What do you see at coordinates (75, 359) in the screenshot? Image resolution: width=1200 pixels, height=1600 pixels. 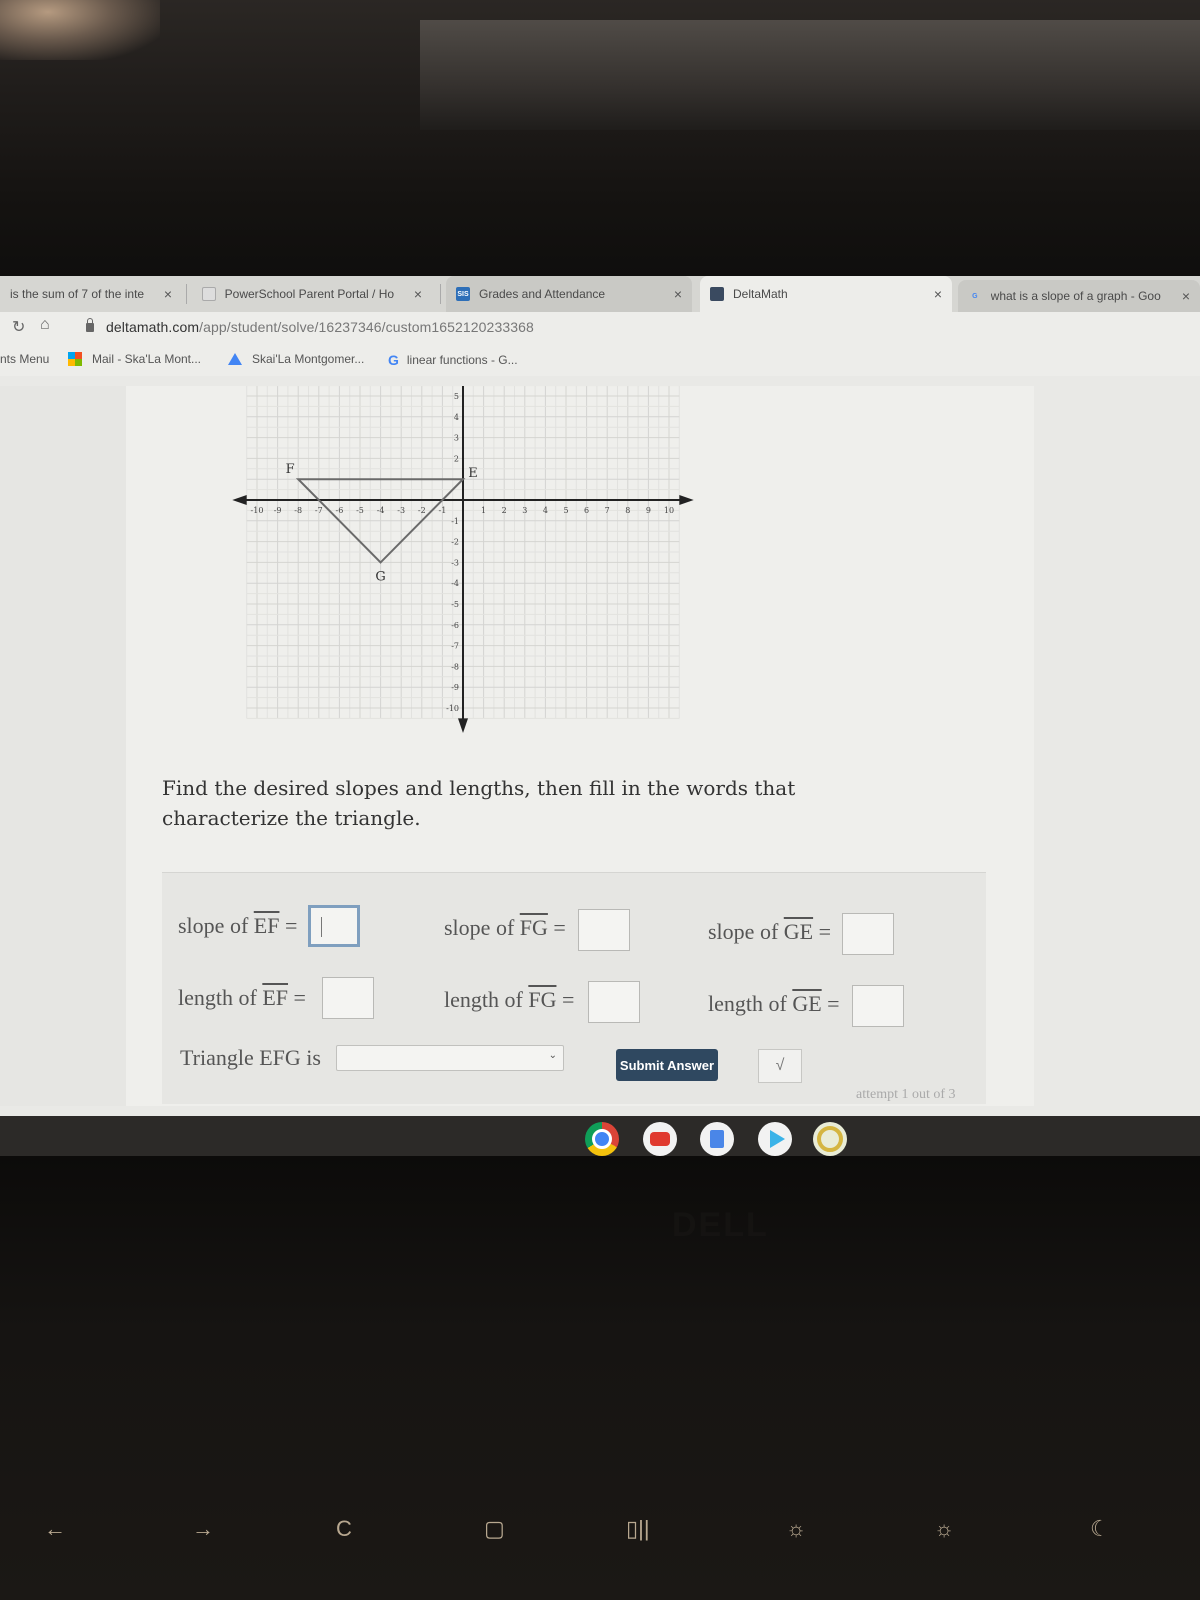 I see `microsoft-icon` at bounding box center [75, 359].